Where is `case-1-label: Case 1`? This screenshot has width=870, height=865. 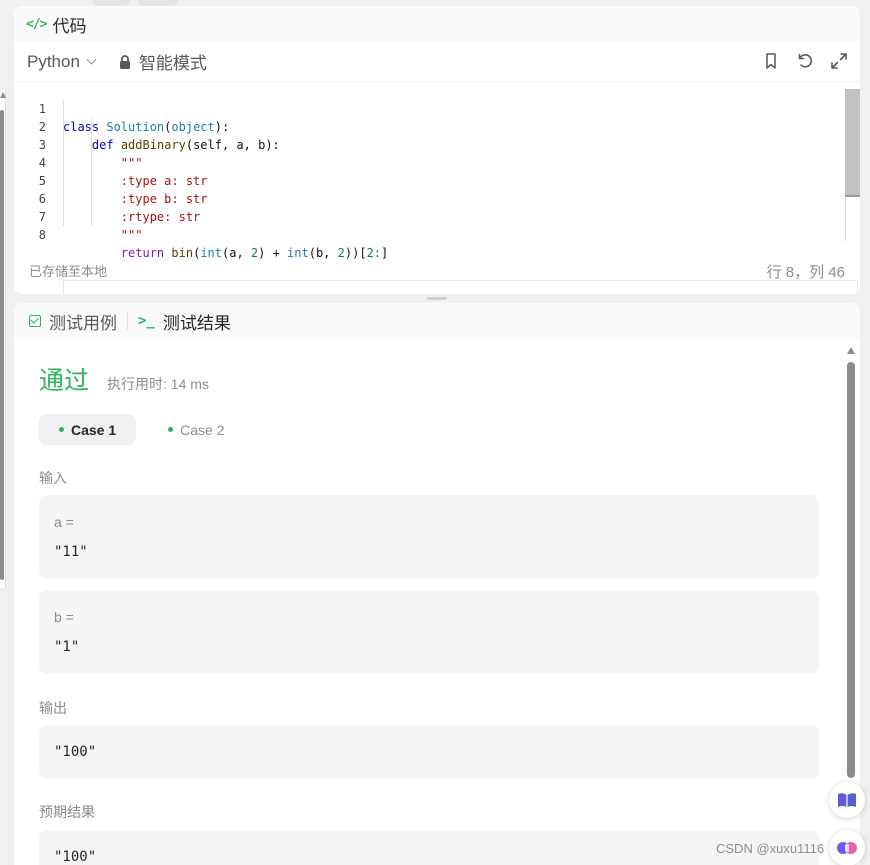 case-1-label: Case 1 is located at coordinates (94, 429).